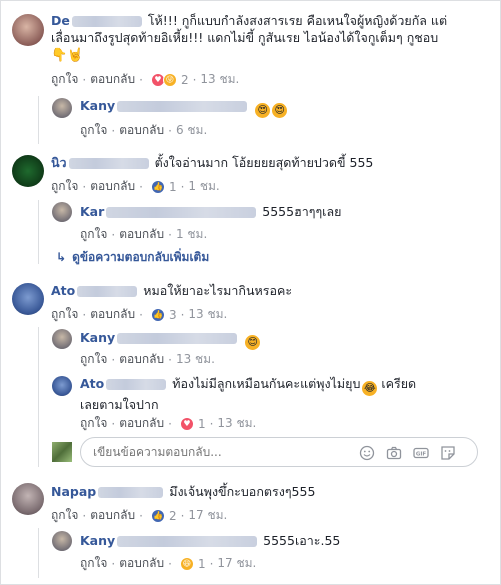 The height and width of the screenshot is (585, 501). What do you see at coordinates (280, 110) in the screenshot?
I see `heart-eyes-emoji-icon: 😍` at bounding box center [280, 110].